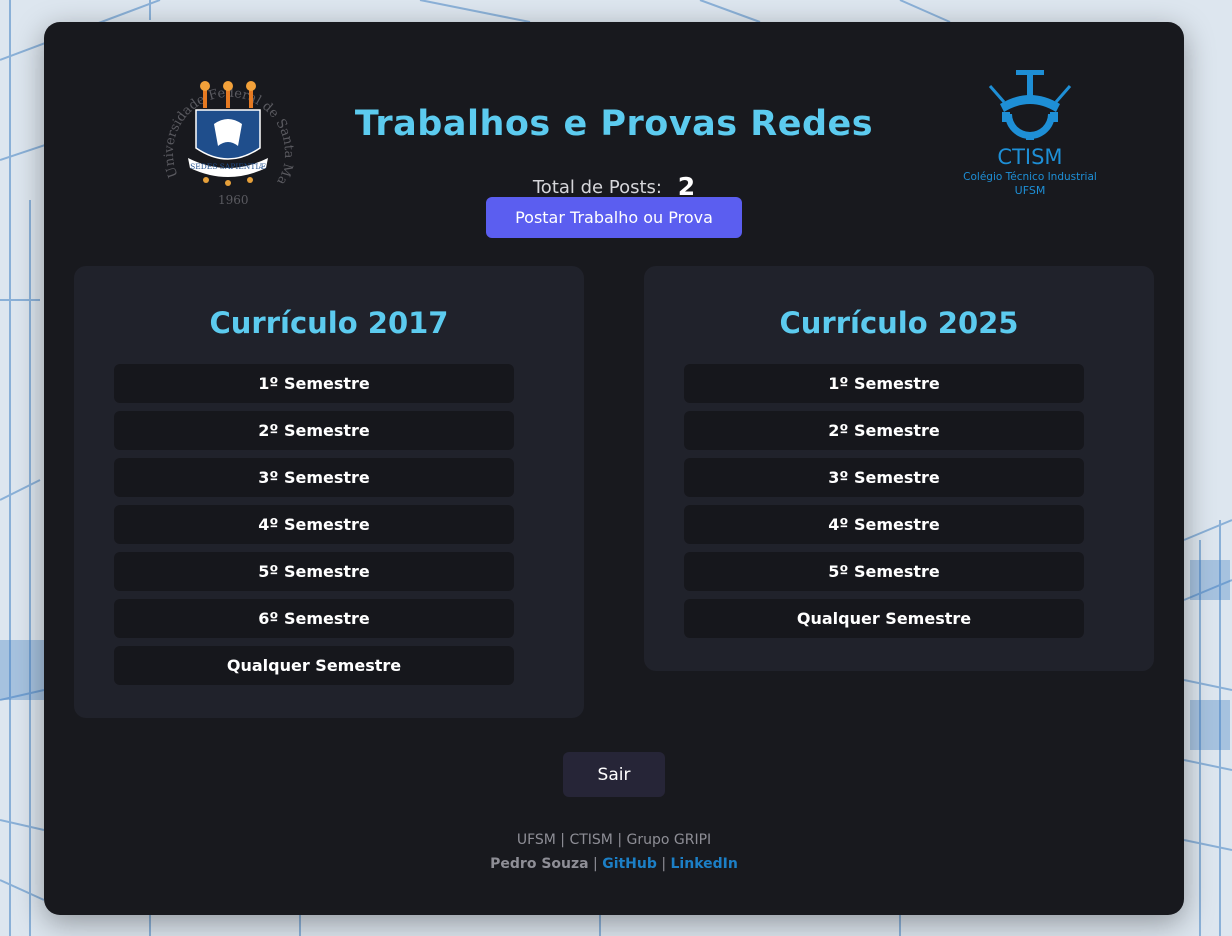 The width and height of the screenshot is (1232, 936). I want to click on footer-author: Pedro Souza | GitHub | LinkedIn, so click(614, 864).